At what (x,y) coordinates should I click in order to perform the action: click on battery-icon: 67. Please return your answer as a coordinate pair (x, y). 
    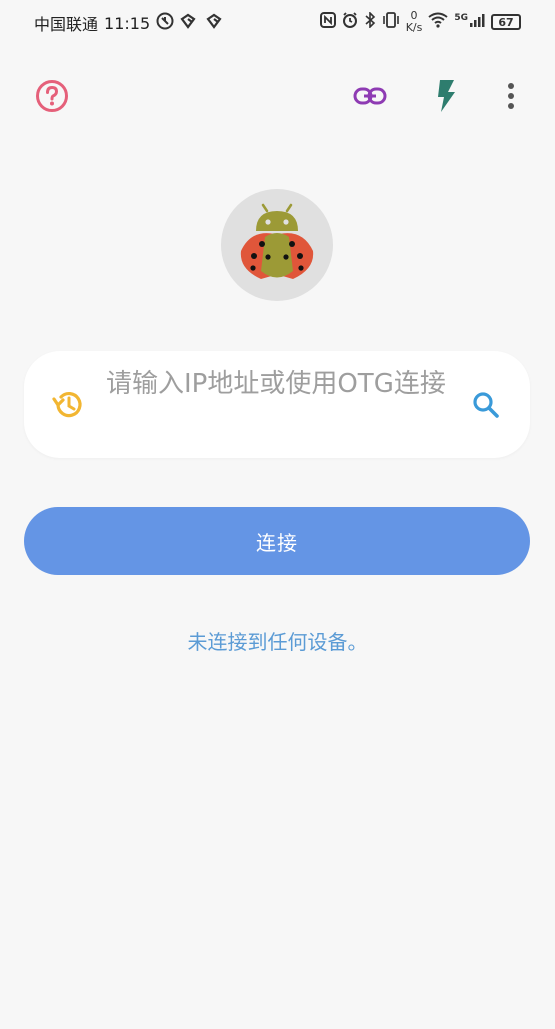
    Looking at the image, I should click on (506, 22).